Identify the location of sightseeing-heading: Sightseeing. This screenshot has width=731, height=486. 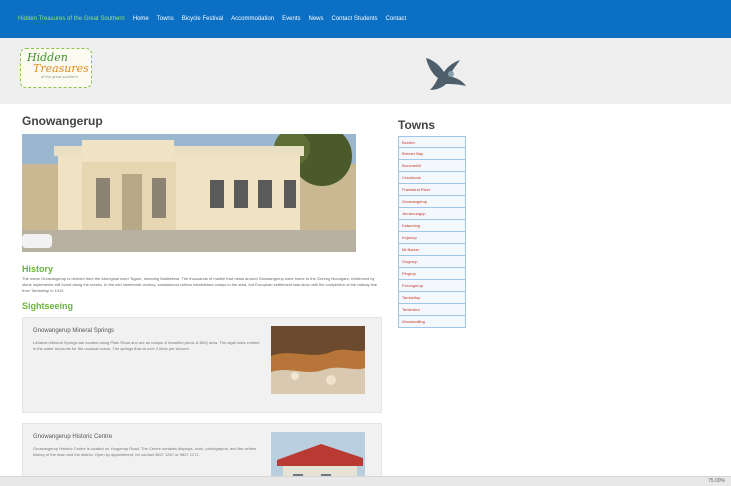
(48, 306).